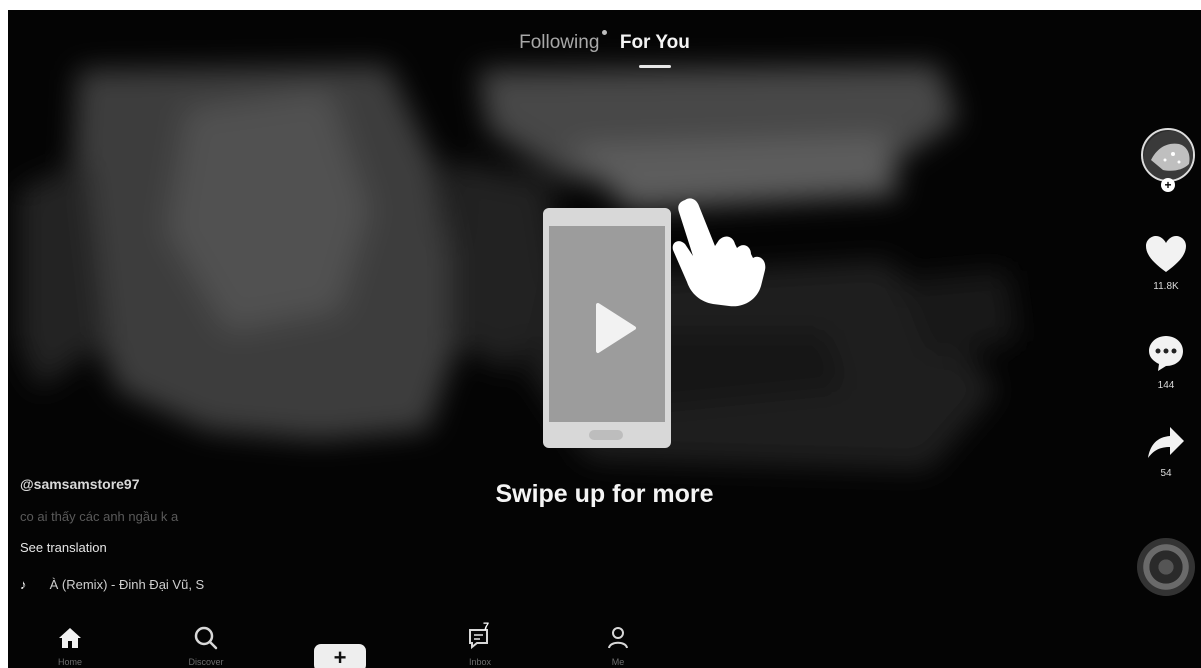  I want to click on action-rail: + 11.8K 144 54, so click(1166, 339).